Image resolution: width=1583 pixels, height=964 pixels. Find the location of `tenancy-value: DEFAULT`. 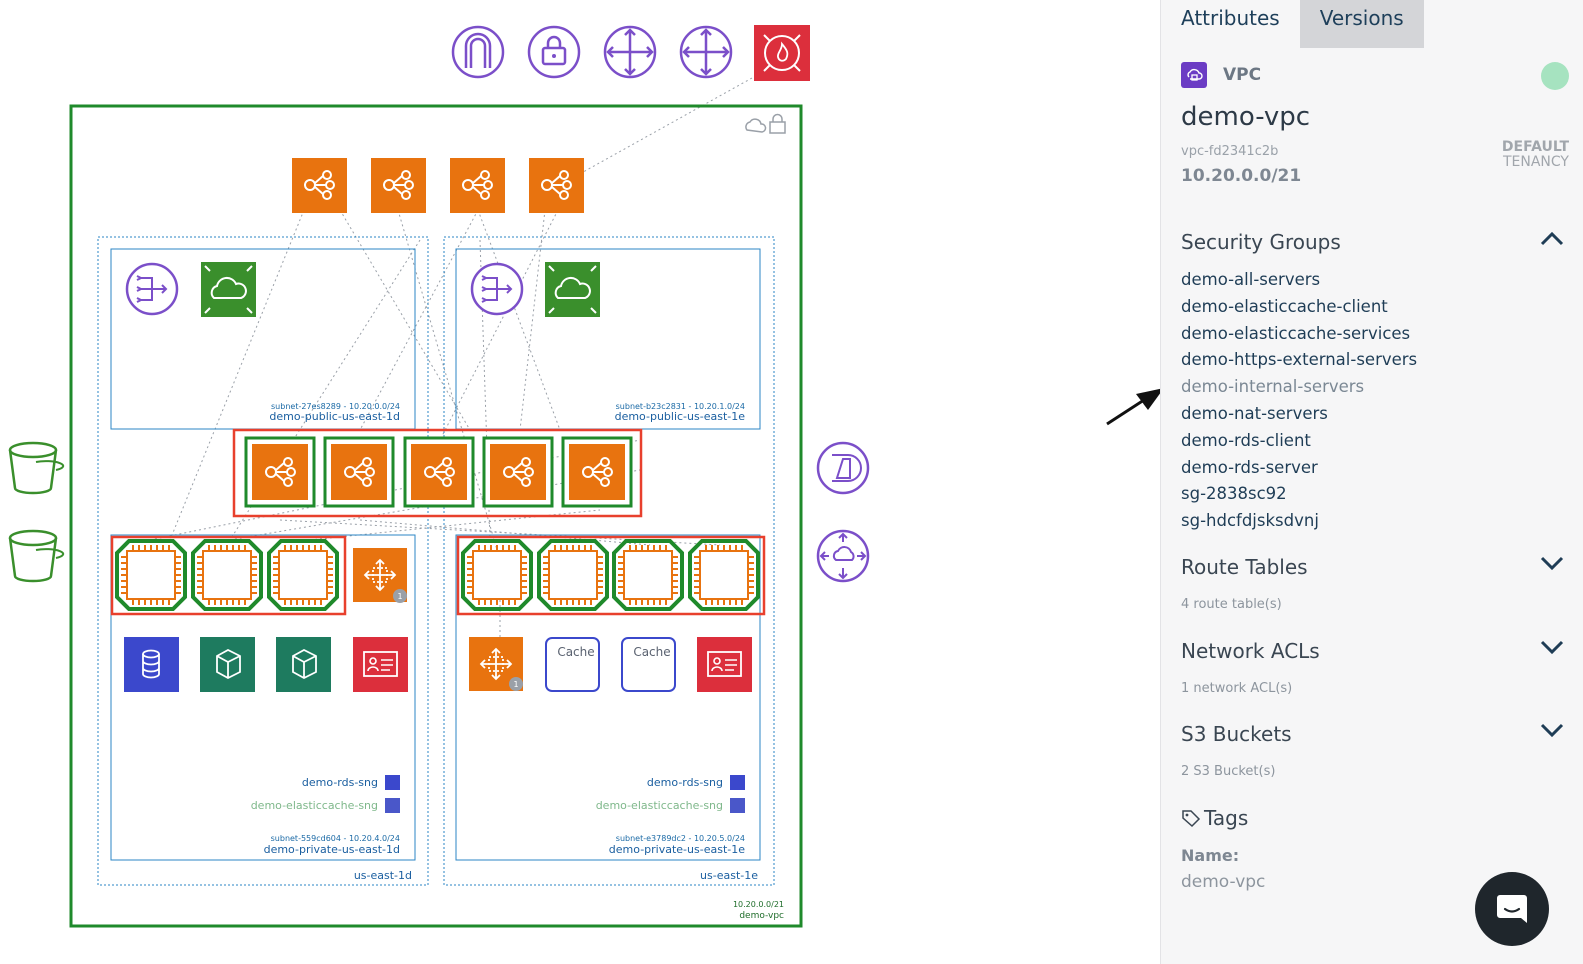

tenancy-value: DEFAULT is located at coordinates (1535, 147).